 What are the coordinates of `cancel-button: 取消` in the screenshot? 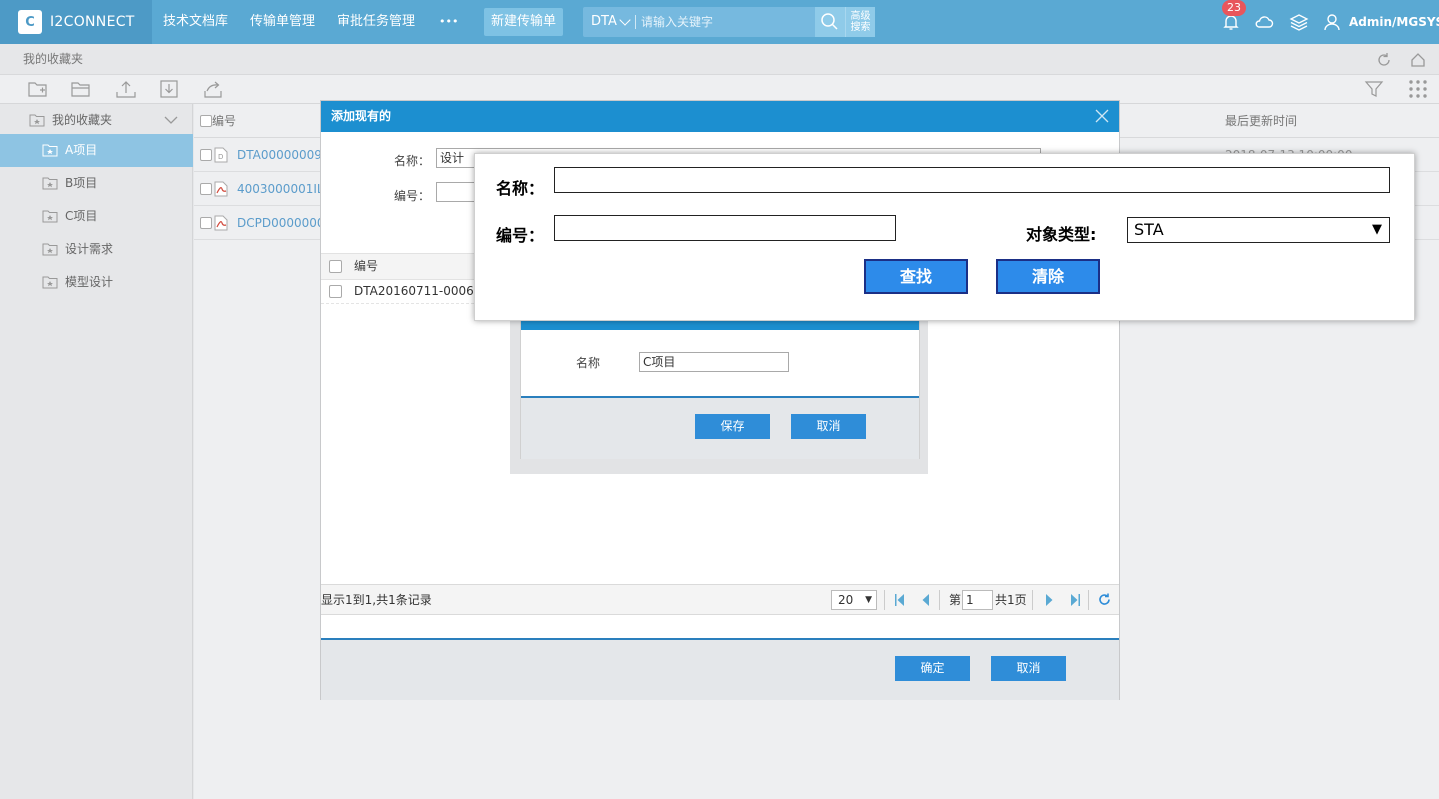 It's located at (1028, 668).